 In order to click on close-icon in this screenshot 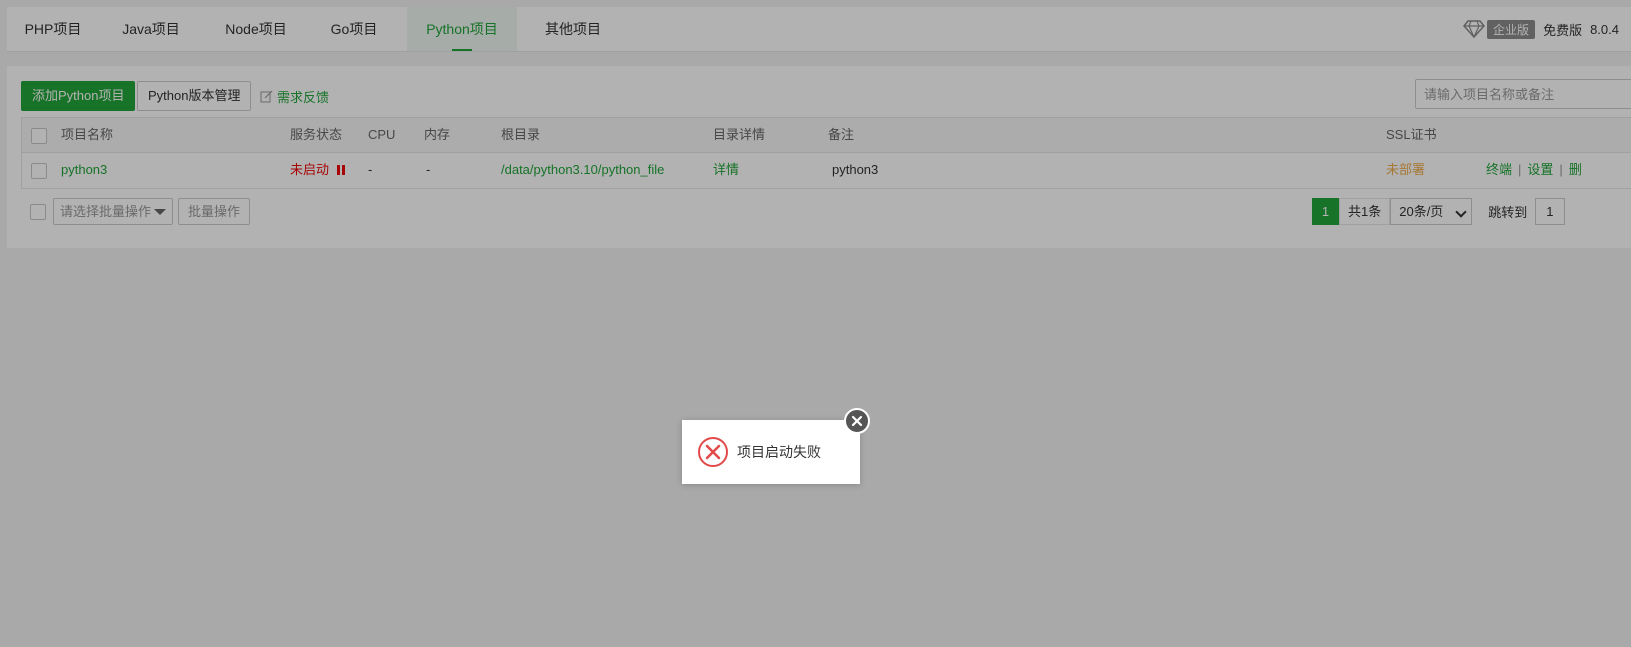, I will do `click(857, 421)`.